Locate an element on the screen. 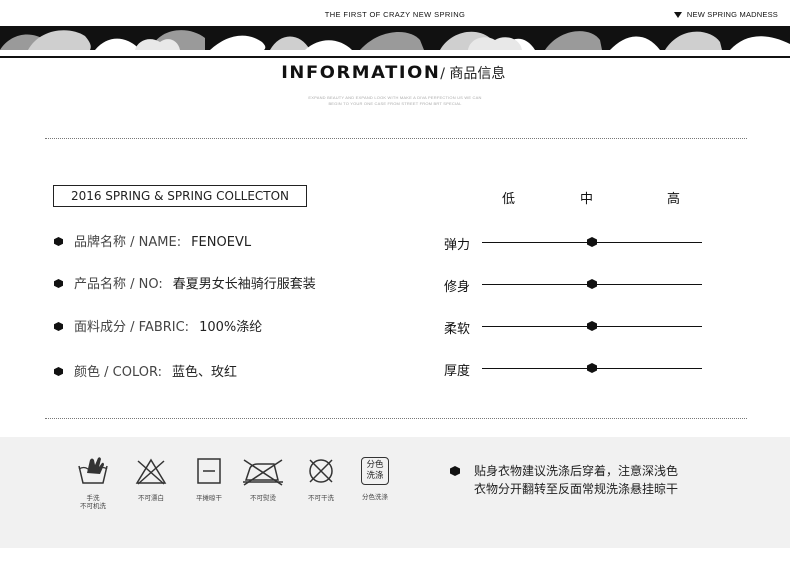  attribute-label: 产品名称 / NO: is located at coordinates (118, 284).